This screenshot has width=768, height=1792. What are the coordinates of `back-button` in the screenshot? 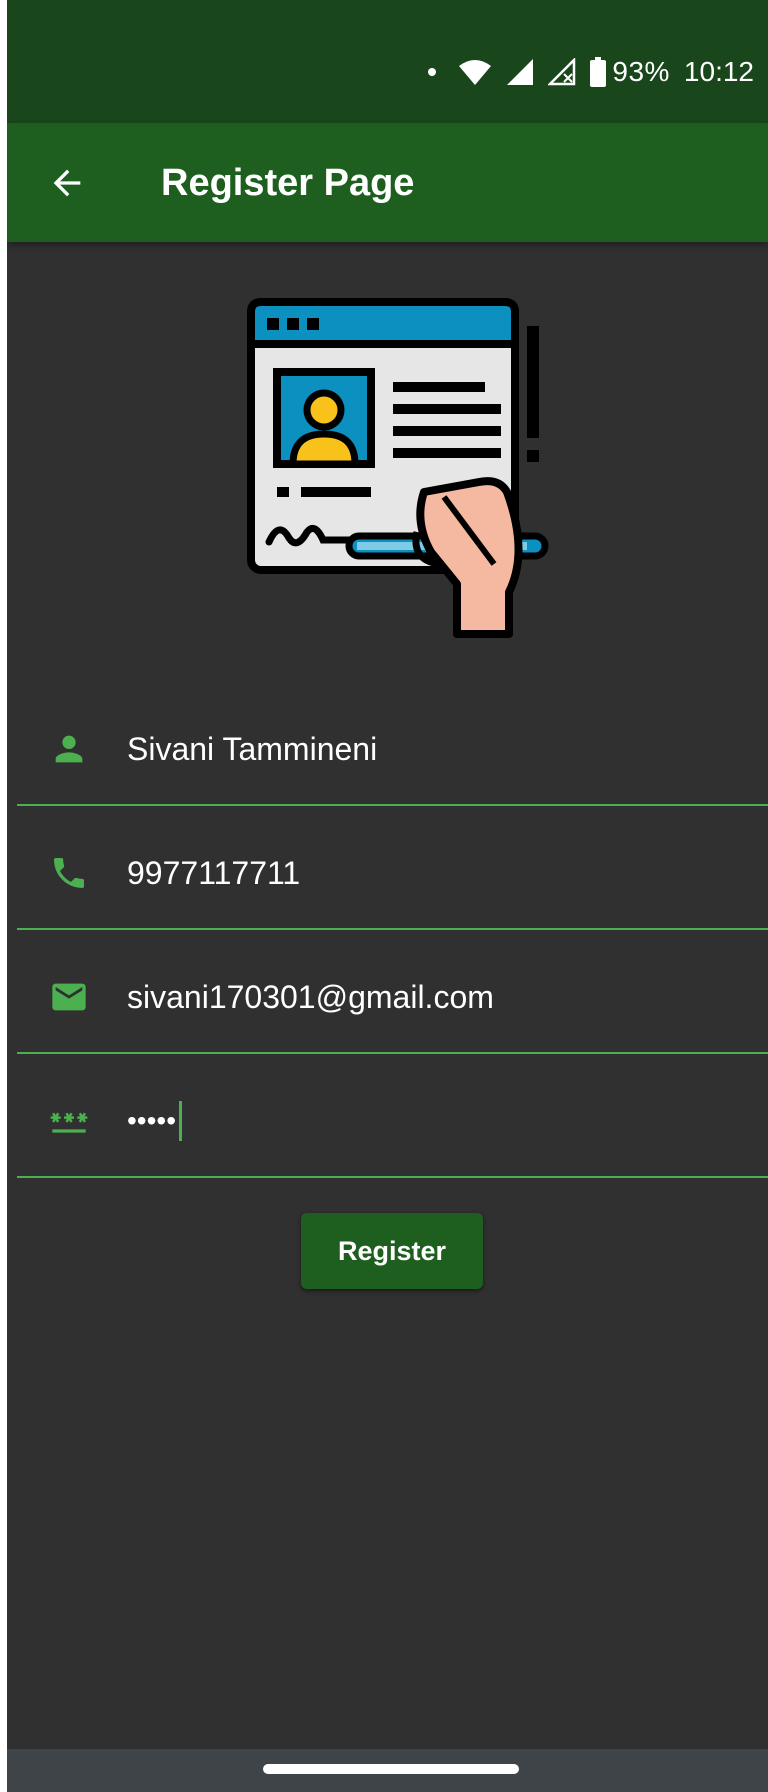 It's located at (67, 183).